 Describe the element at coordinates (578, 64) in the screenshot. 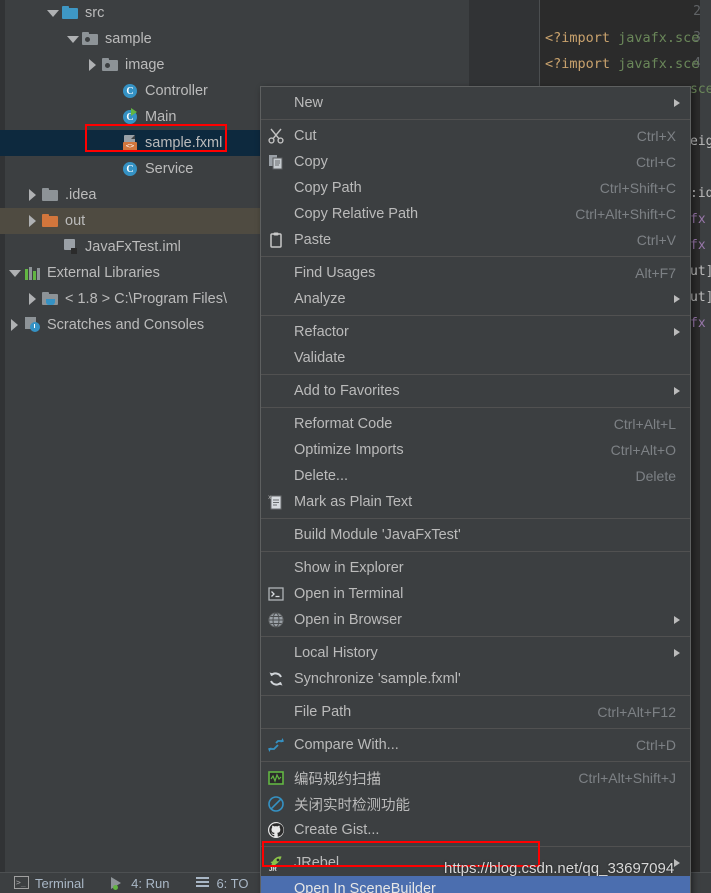

I see `code-token-processing-instruction: <?import` at that location.